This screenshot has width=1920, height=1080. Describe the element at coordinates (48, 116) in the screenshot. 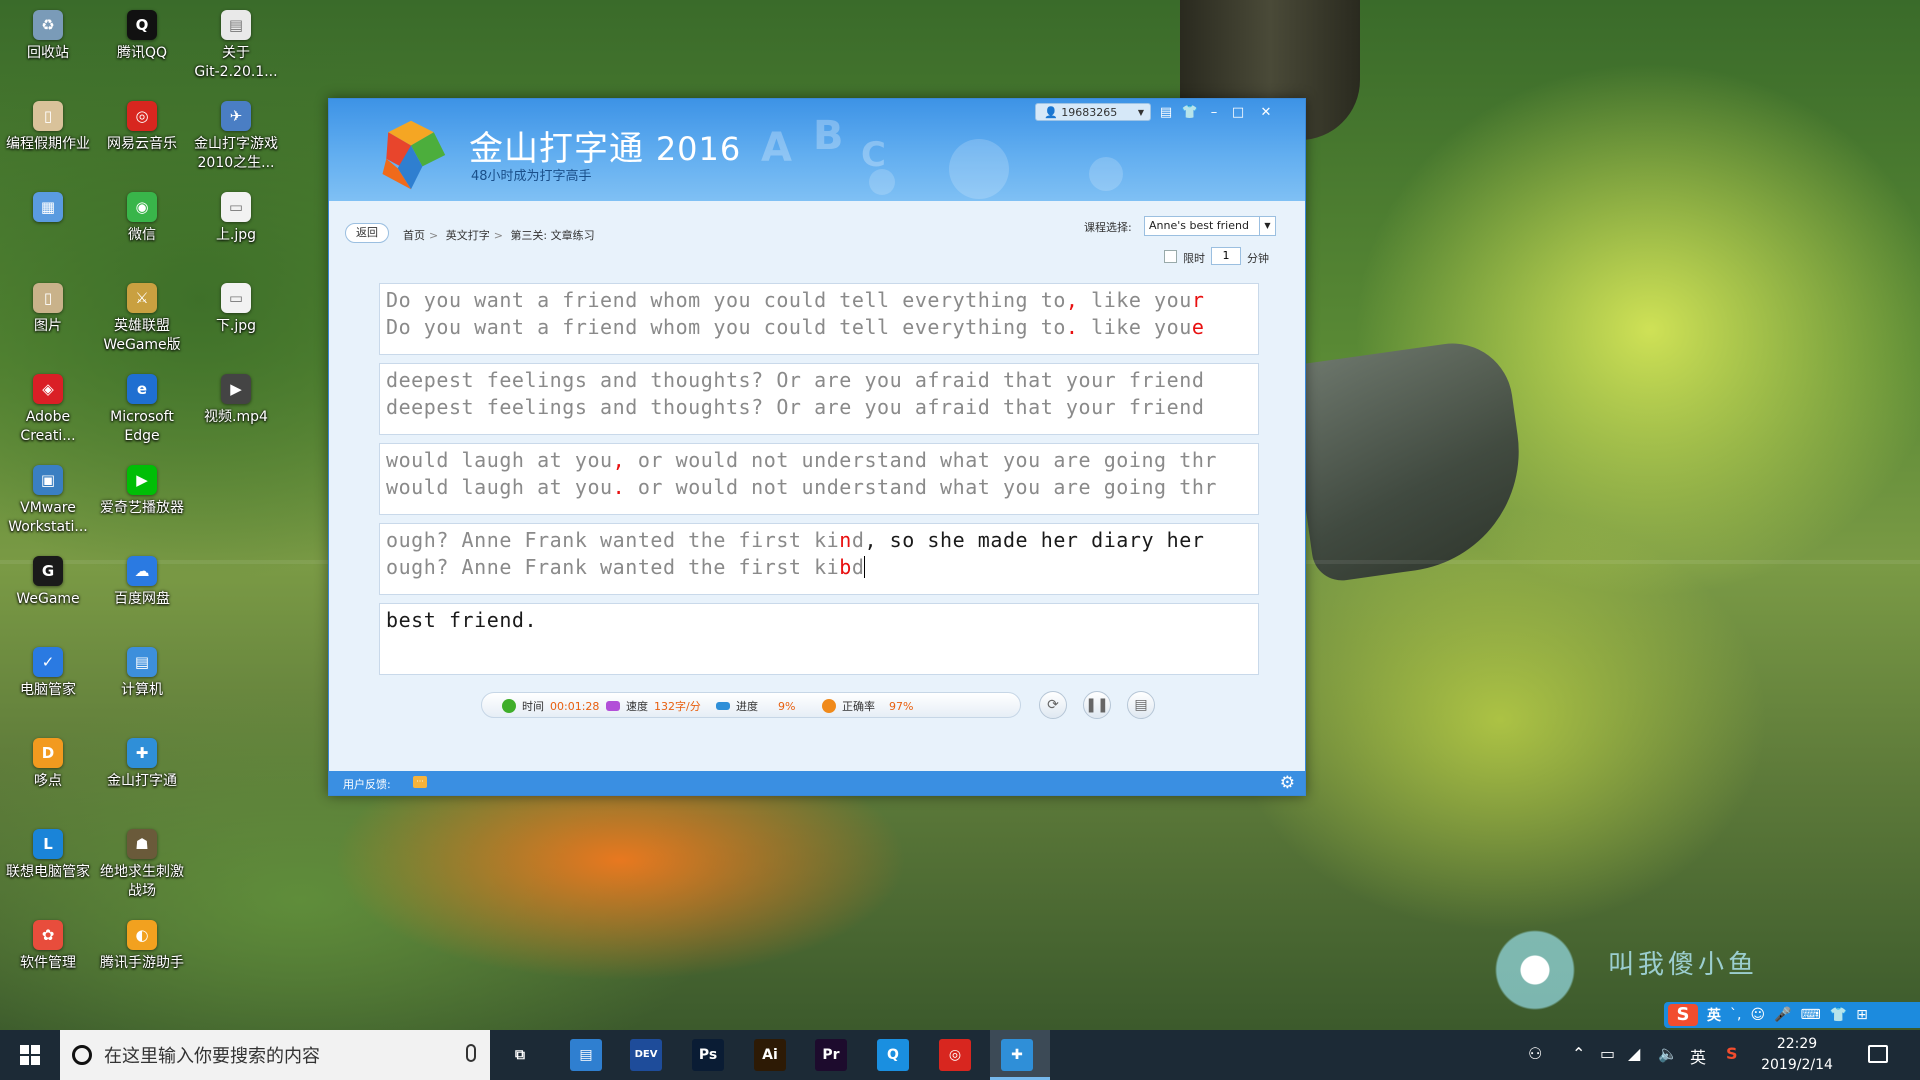

I see `folder-icon: ▯` at that location.